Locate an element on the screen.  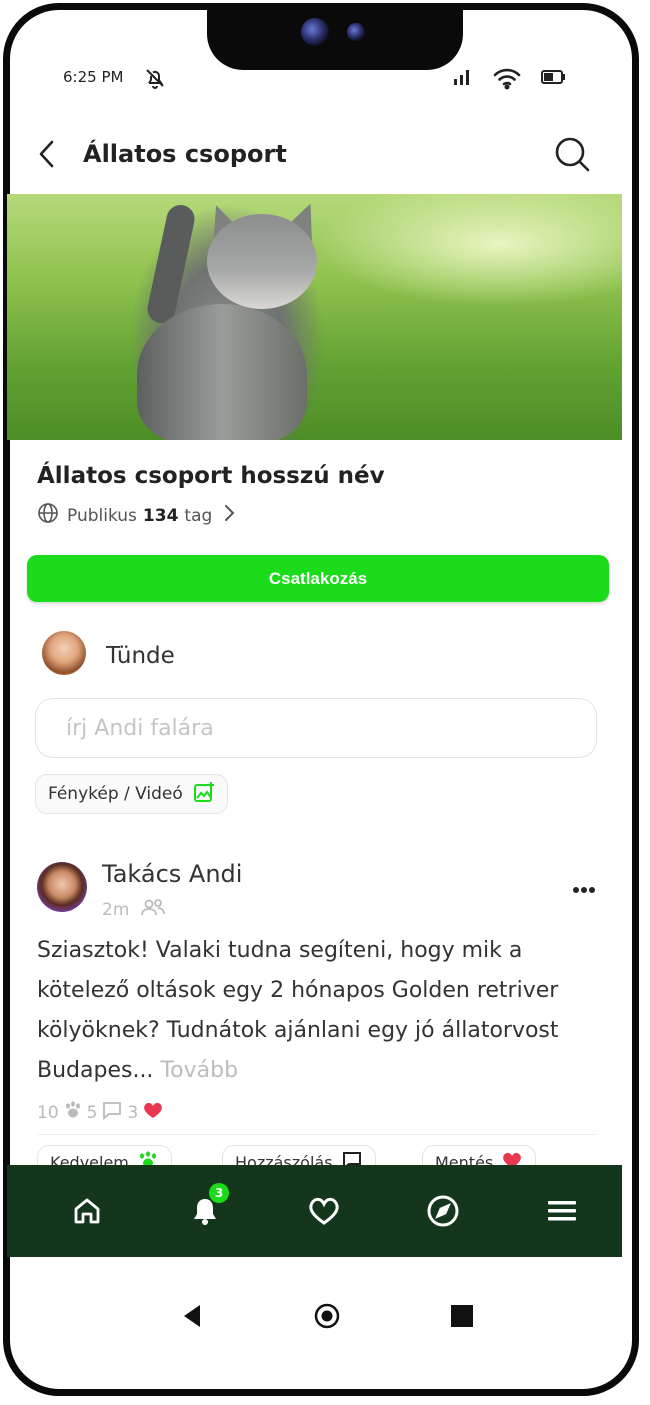
photo-video-button: Fénykép / Videó is located at coordinates (131, 794).